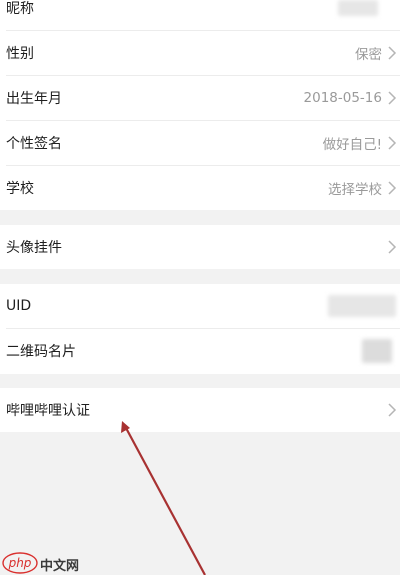 The image size is (400, 575). Describe the element at coordinates (352, 145) in the screenshot. I see `signature-value: 做好自己!` at that location.